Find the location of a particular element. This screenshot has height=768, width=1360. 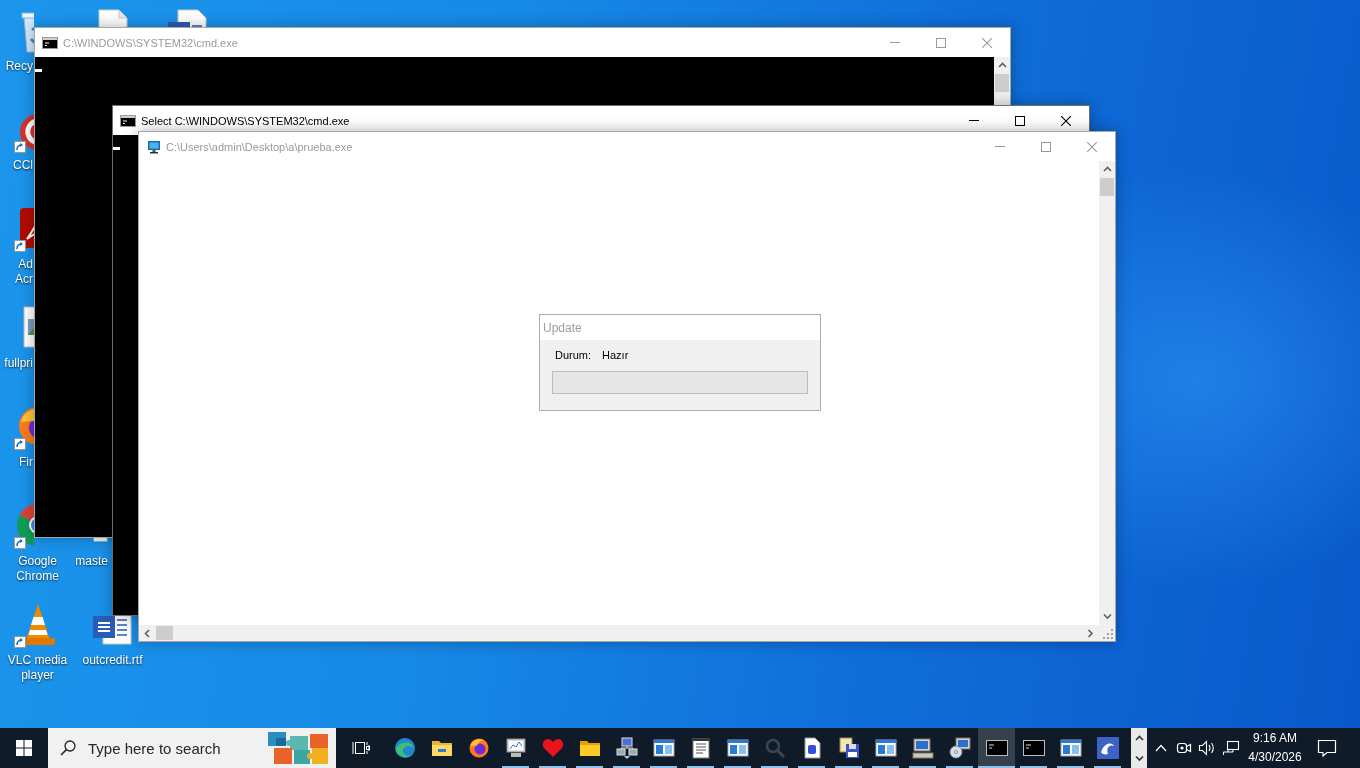

desktop-icon-label: outcredit.rtf is located at coordinates (112, 660).